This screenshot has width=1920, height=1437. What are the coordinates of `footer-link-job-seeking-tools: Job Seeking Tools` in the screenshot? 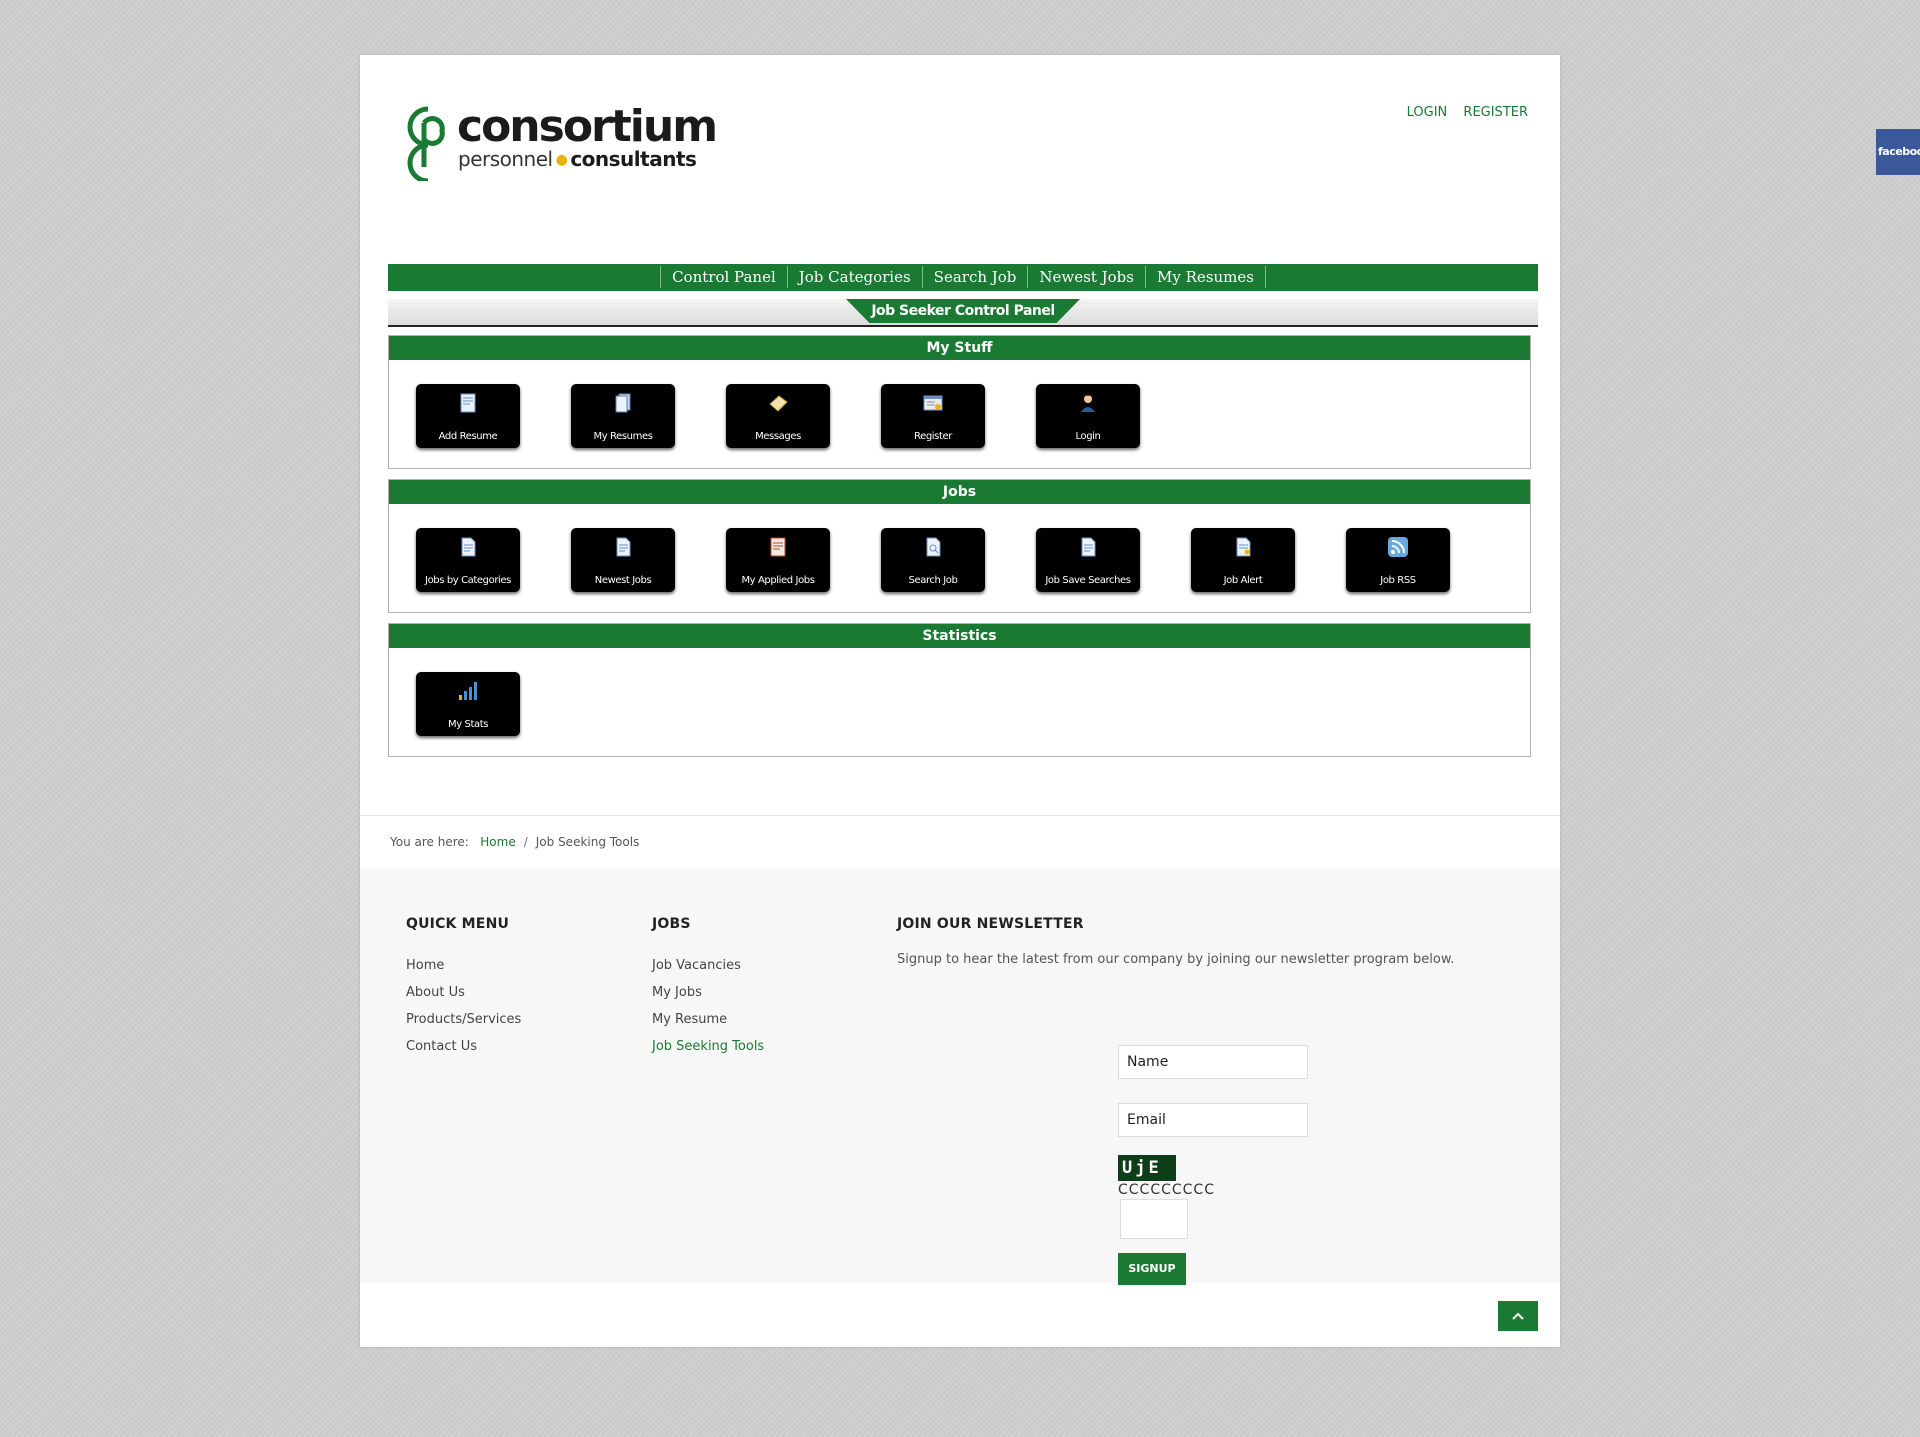 It's located at (708, 1046).